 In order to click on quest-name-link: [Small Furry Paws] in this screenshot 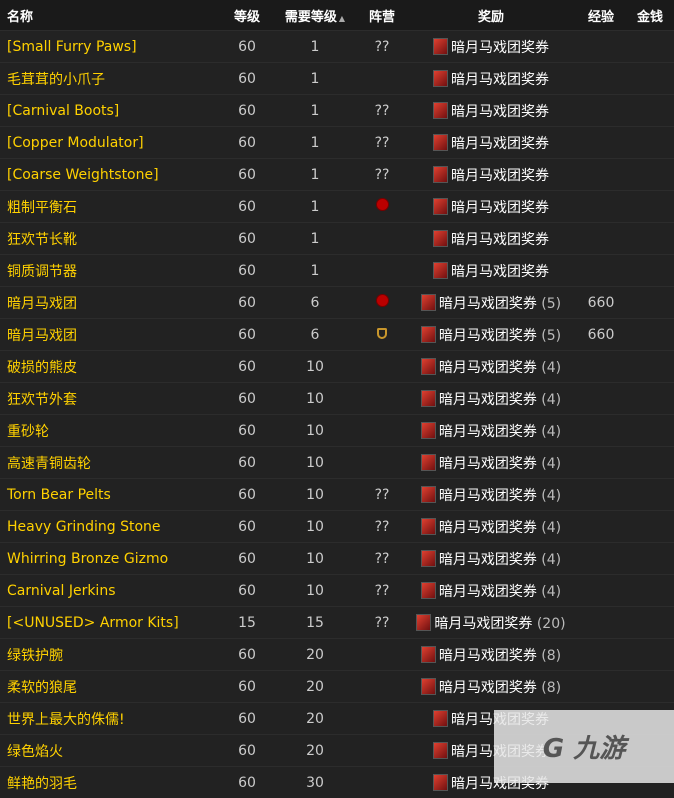, I will do `click(111, 47)`.